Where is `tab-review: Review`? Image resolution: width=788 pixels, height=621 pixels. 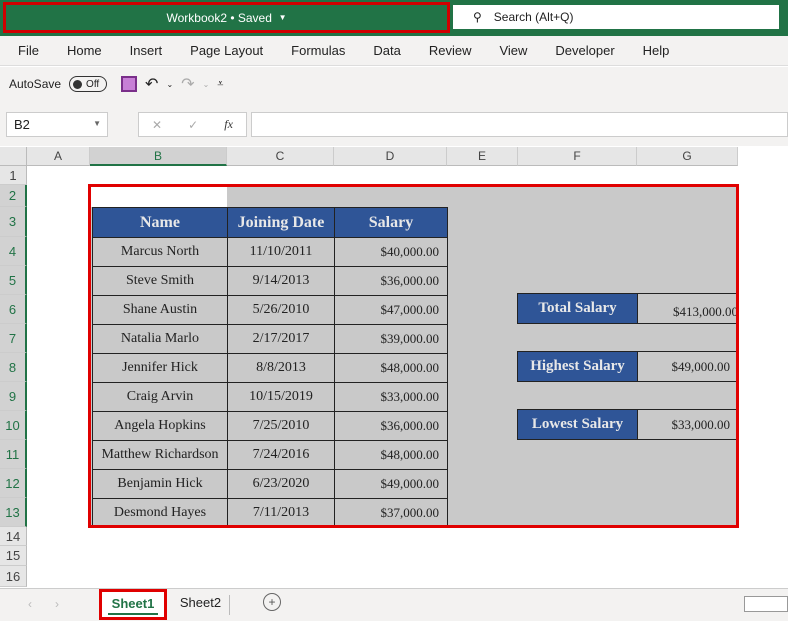 tab-review: Review is located at coordinates (446, 50).